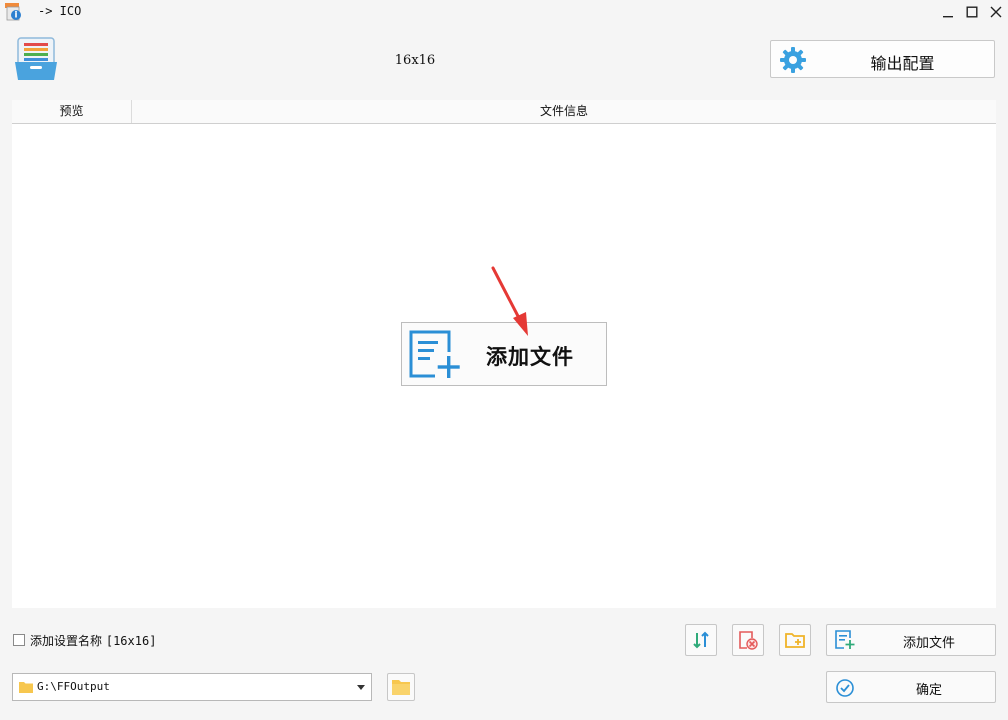 This screenshot has height=720, width=1008. What do you see at coordinates (72, 111) in the screenshot?
I see `column-header-preview: 预览` at bounding box center [72, 111].